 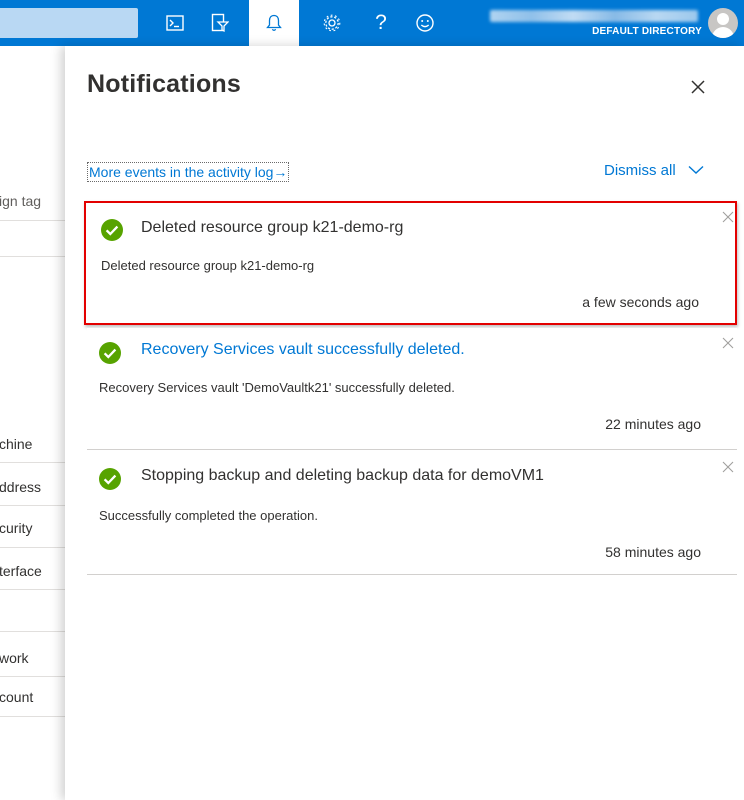 What do you see at coordinates (653, 424) in the screenshot?
I see `notification-time: 22 minutes ago` at bounding box center [653, 424].